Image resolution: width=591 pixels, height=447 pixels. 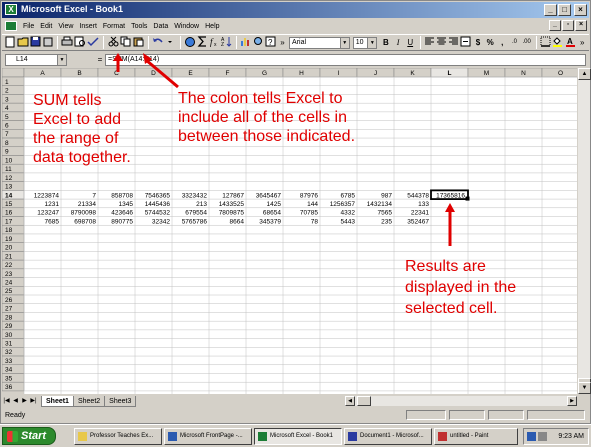 I want to click on more-buttons-icon: », so click(x=282, y=42).